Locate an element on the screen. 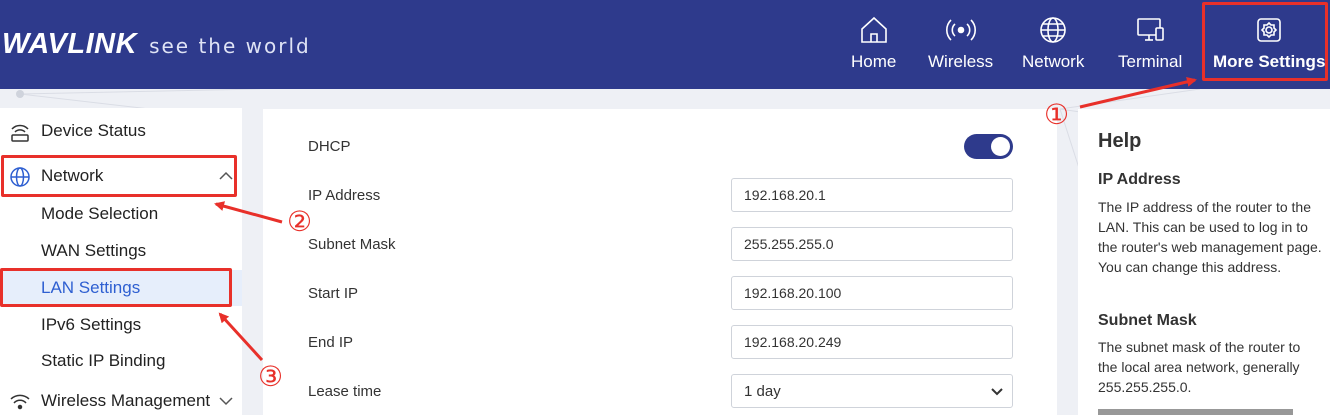 This screenshot has width=1330, height=415. subnet-mask-label: Subnet Mask is located at coordinates (352, 244).